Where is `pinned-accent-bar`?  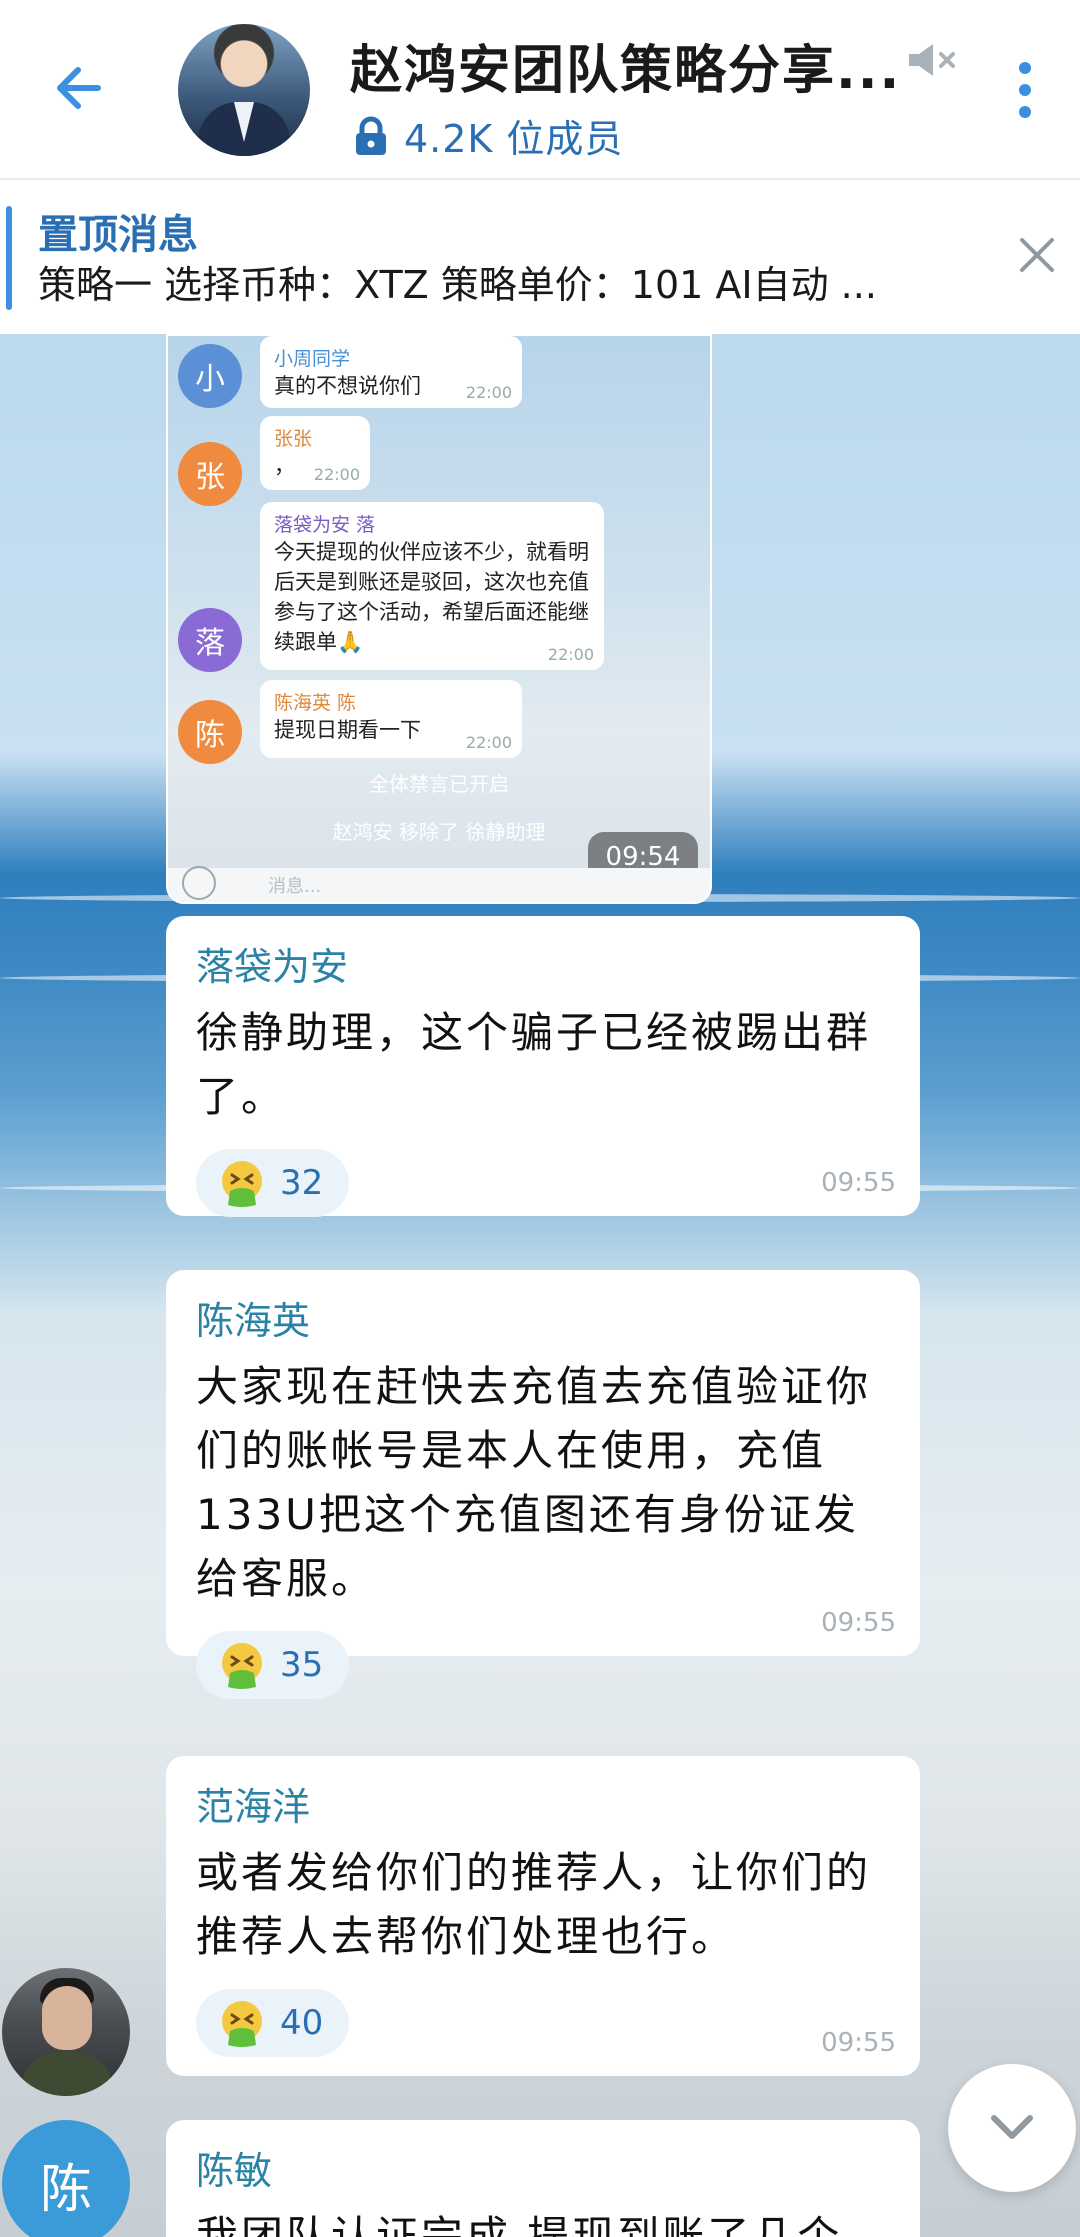
pinned-accent-bar is located at coordinates (9, 258).